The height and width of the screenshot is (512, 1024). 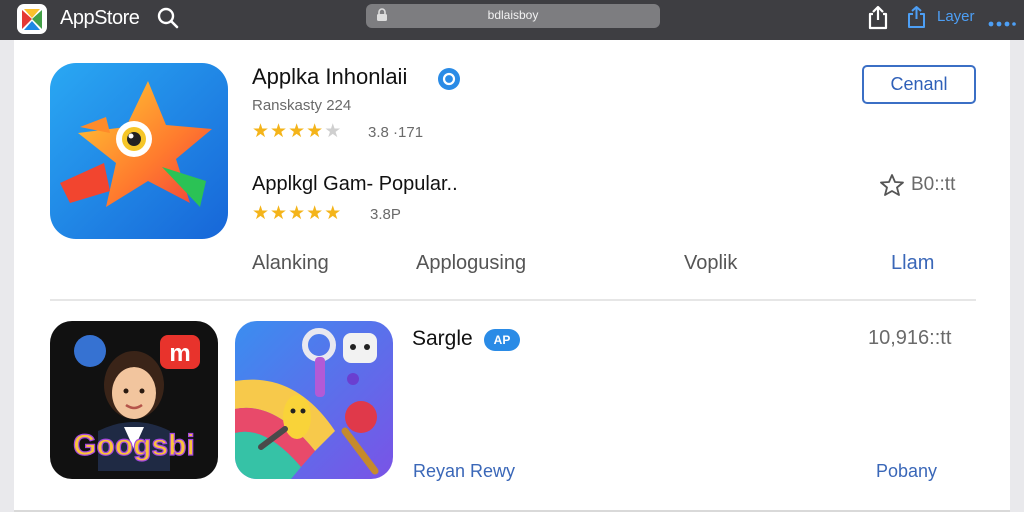 What do you see at coordinates (329, 77) in the screenshot?
I see `featured-app-title: Applka Inhonlaii` at bounding box center [329, 77].